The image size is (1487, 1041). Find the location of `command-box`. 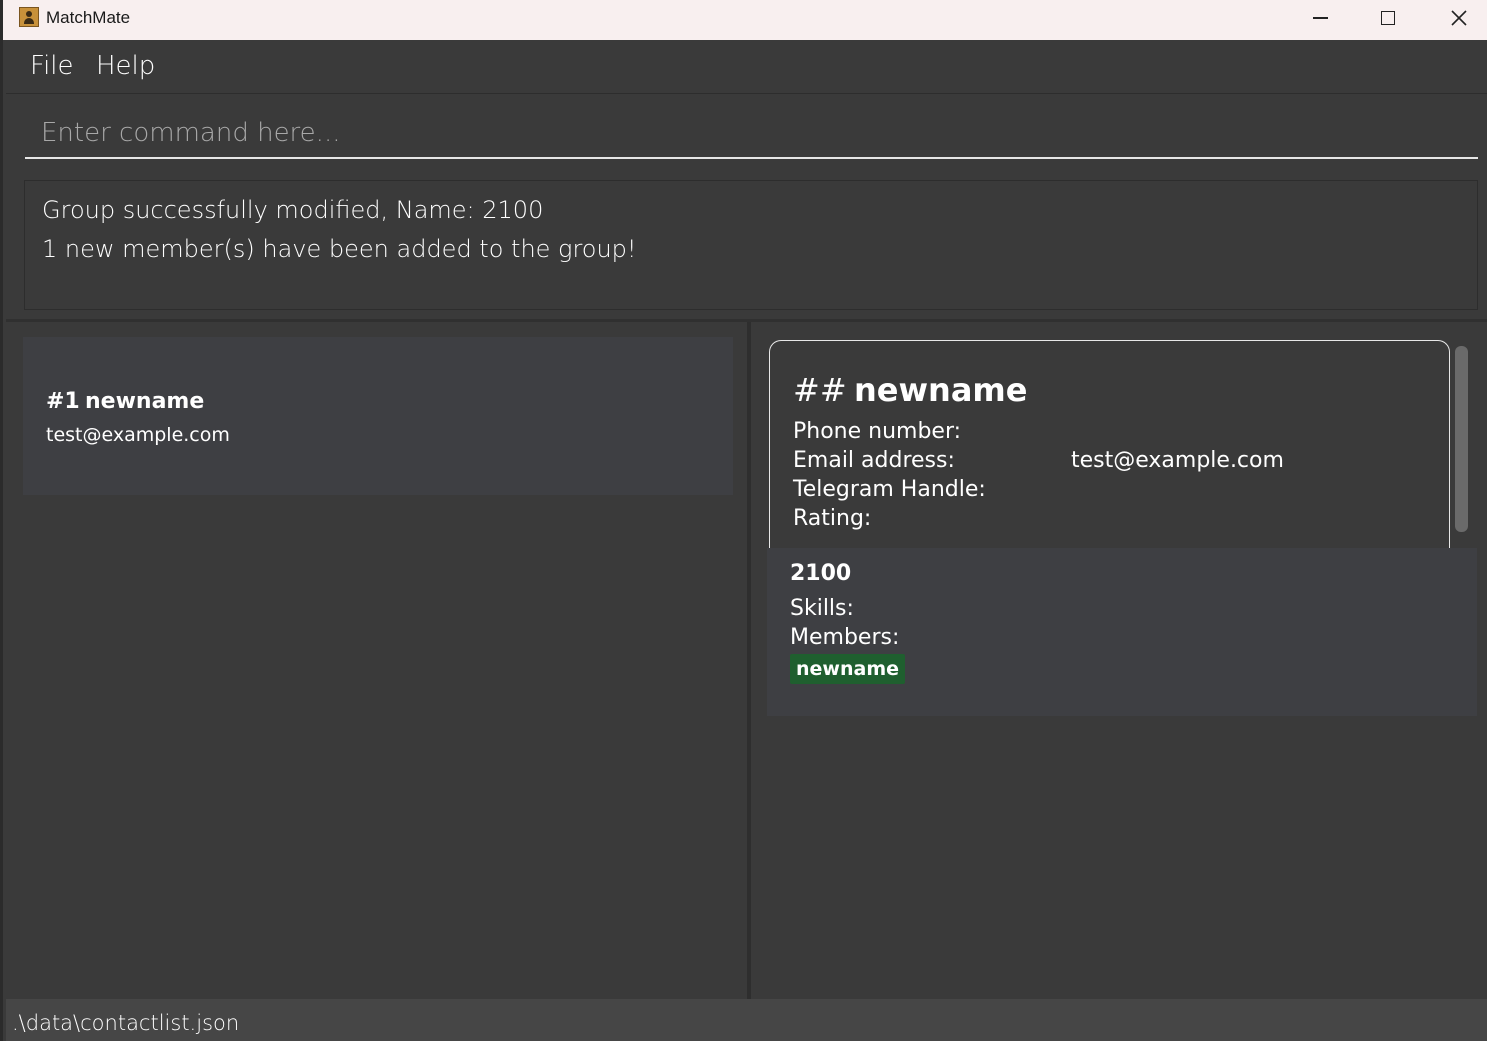

command-box is located at coordinates (746, 133).